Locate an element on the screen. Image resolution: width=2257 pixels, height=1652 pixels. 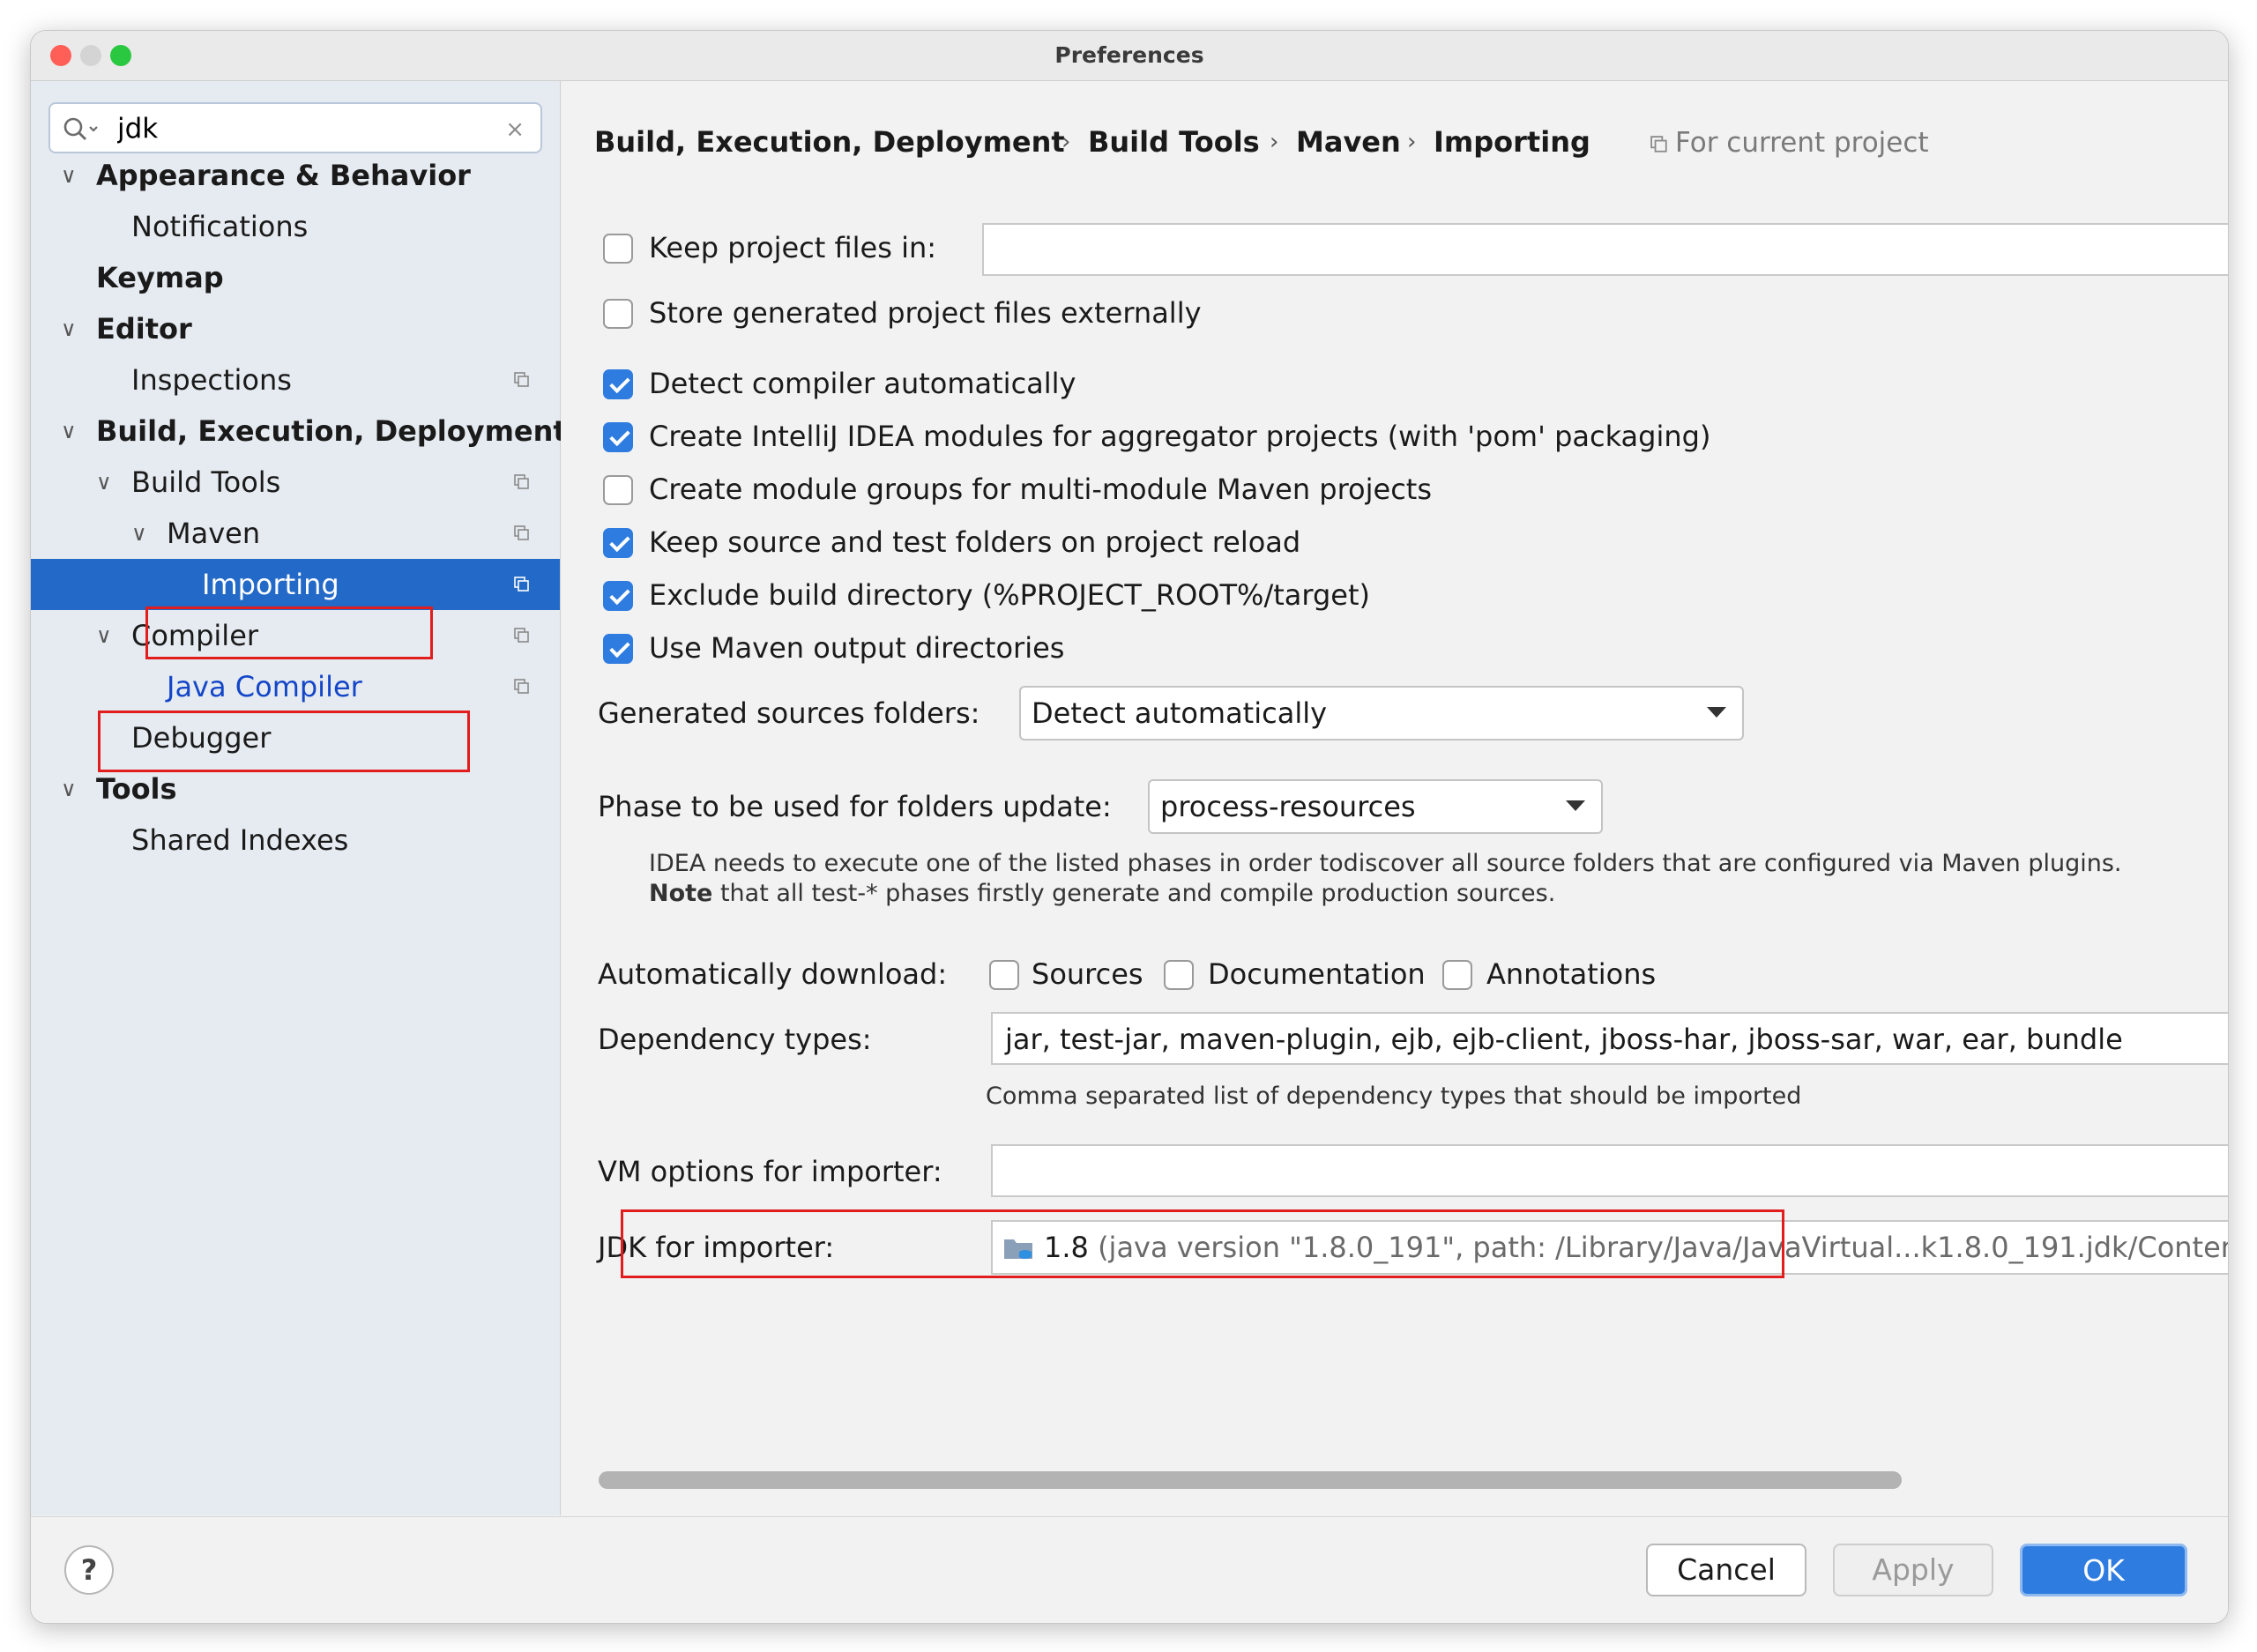
tree-item-importing: Importing is located at coordinates (295, 584).